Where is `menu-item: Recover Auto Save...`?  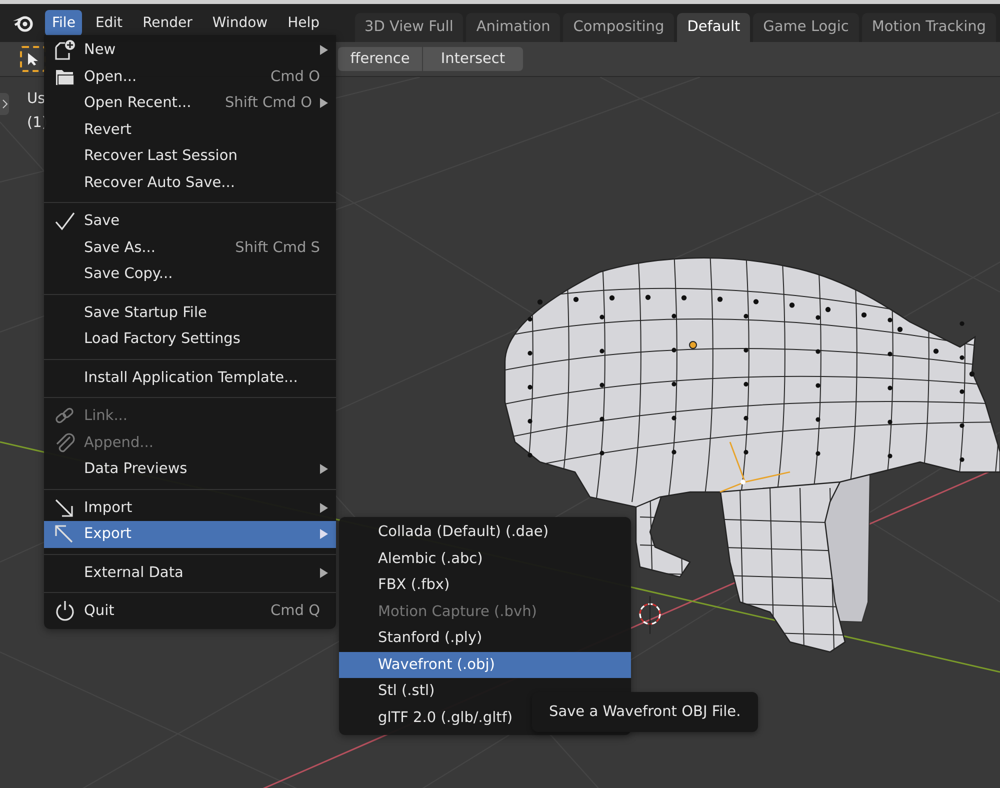 menu-item: Recover Auto Save... is located at coordinates (190, 183).